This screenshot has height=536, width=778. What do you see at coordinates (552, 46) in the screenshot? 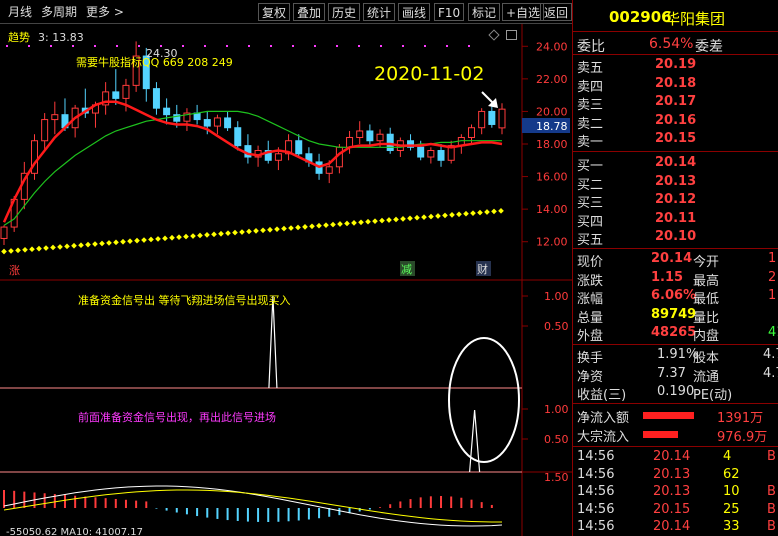
I see `axis-label: 24.00` at bounding box center [552, 46].